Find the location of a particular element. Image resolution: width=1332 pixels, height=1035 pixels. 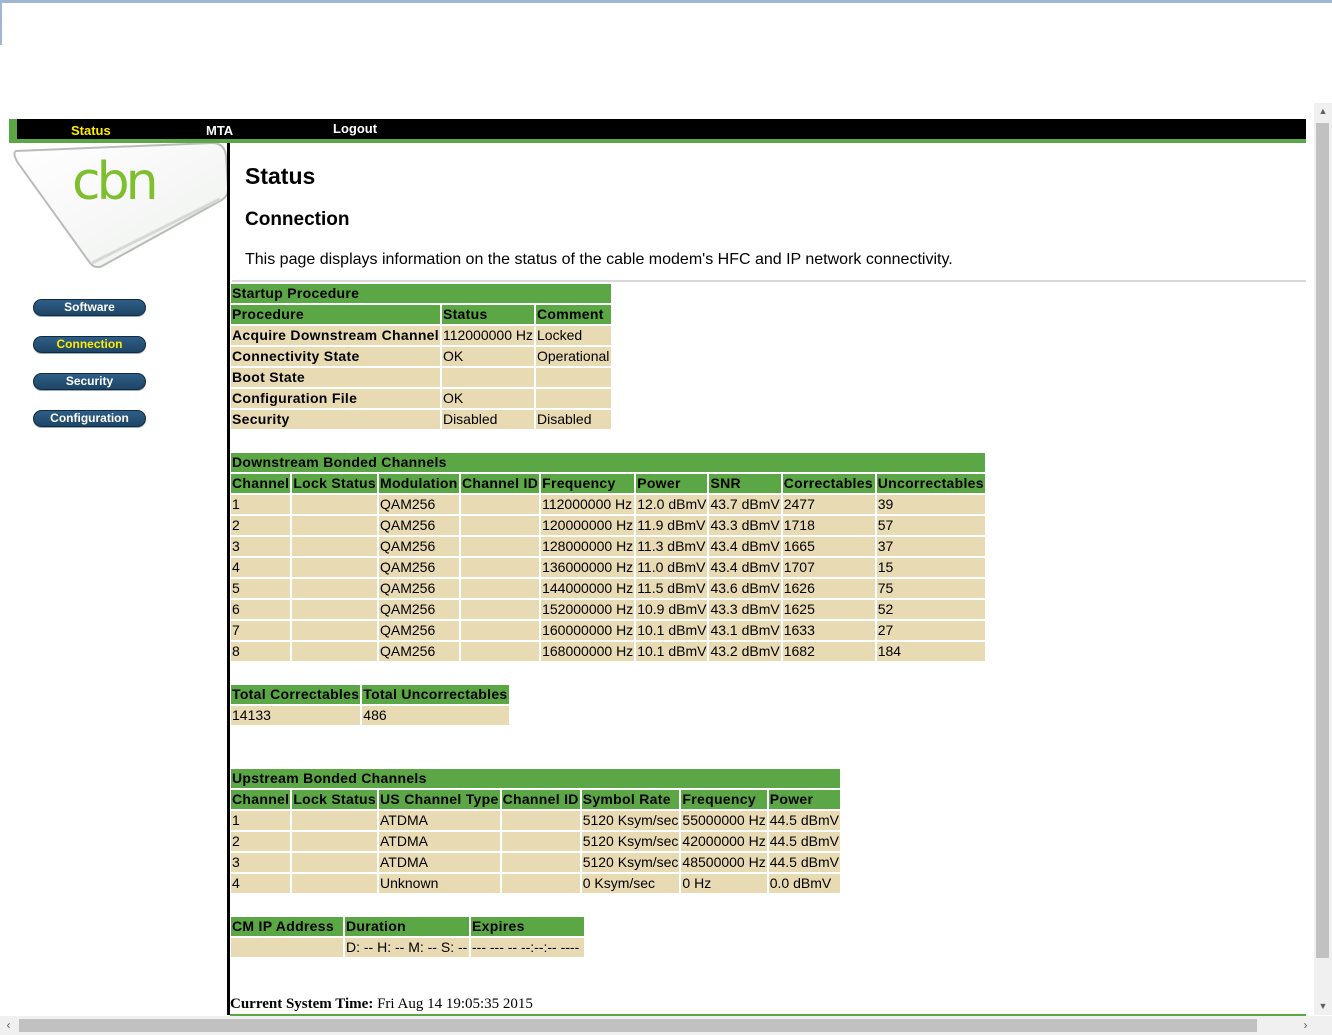

table-cell: 136000000 Hz is located at coordinates (588, 567).